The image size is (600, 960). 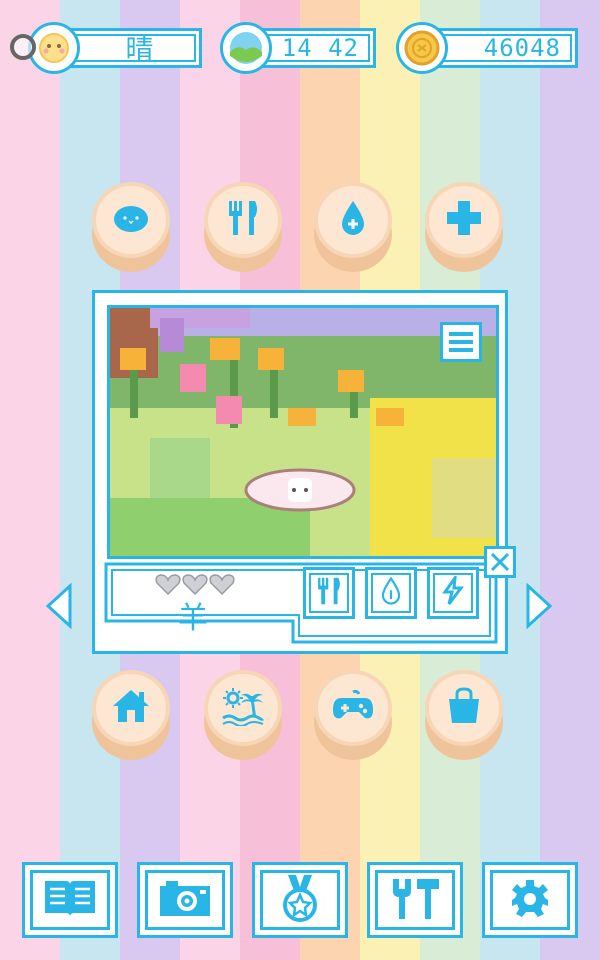 I want to click on plus-icon, so click(x=464, y=220).